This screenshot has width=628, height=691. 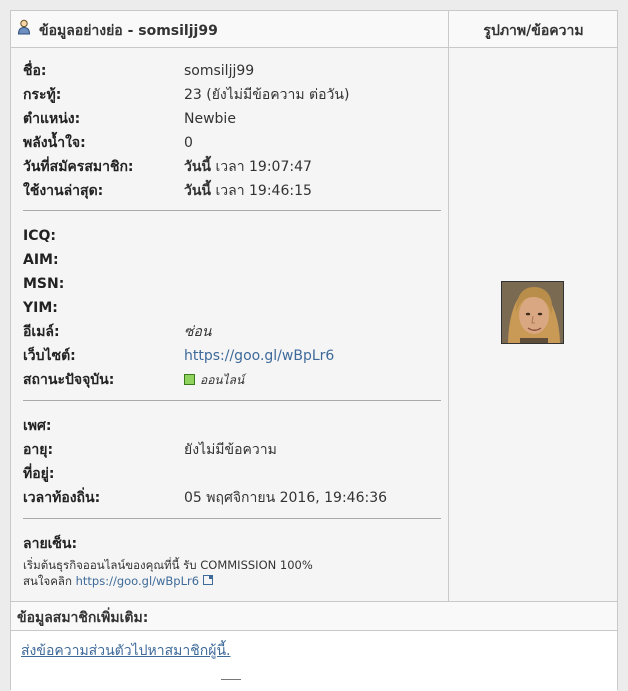 What do you see at coordinates (24, 27) in the screenshot?
I see `user-icon` at bounding box center [24, 27].